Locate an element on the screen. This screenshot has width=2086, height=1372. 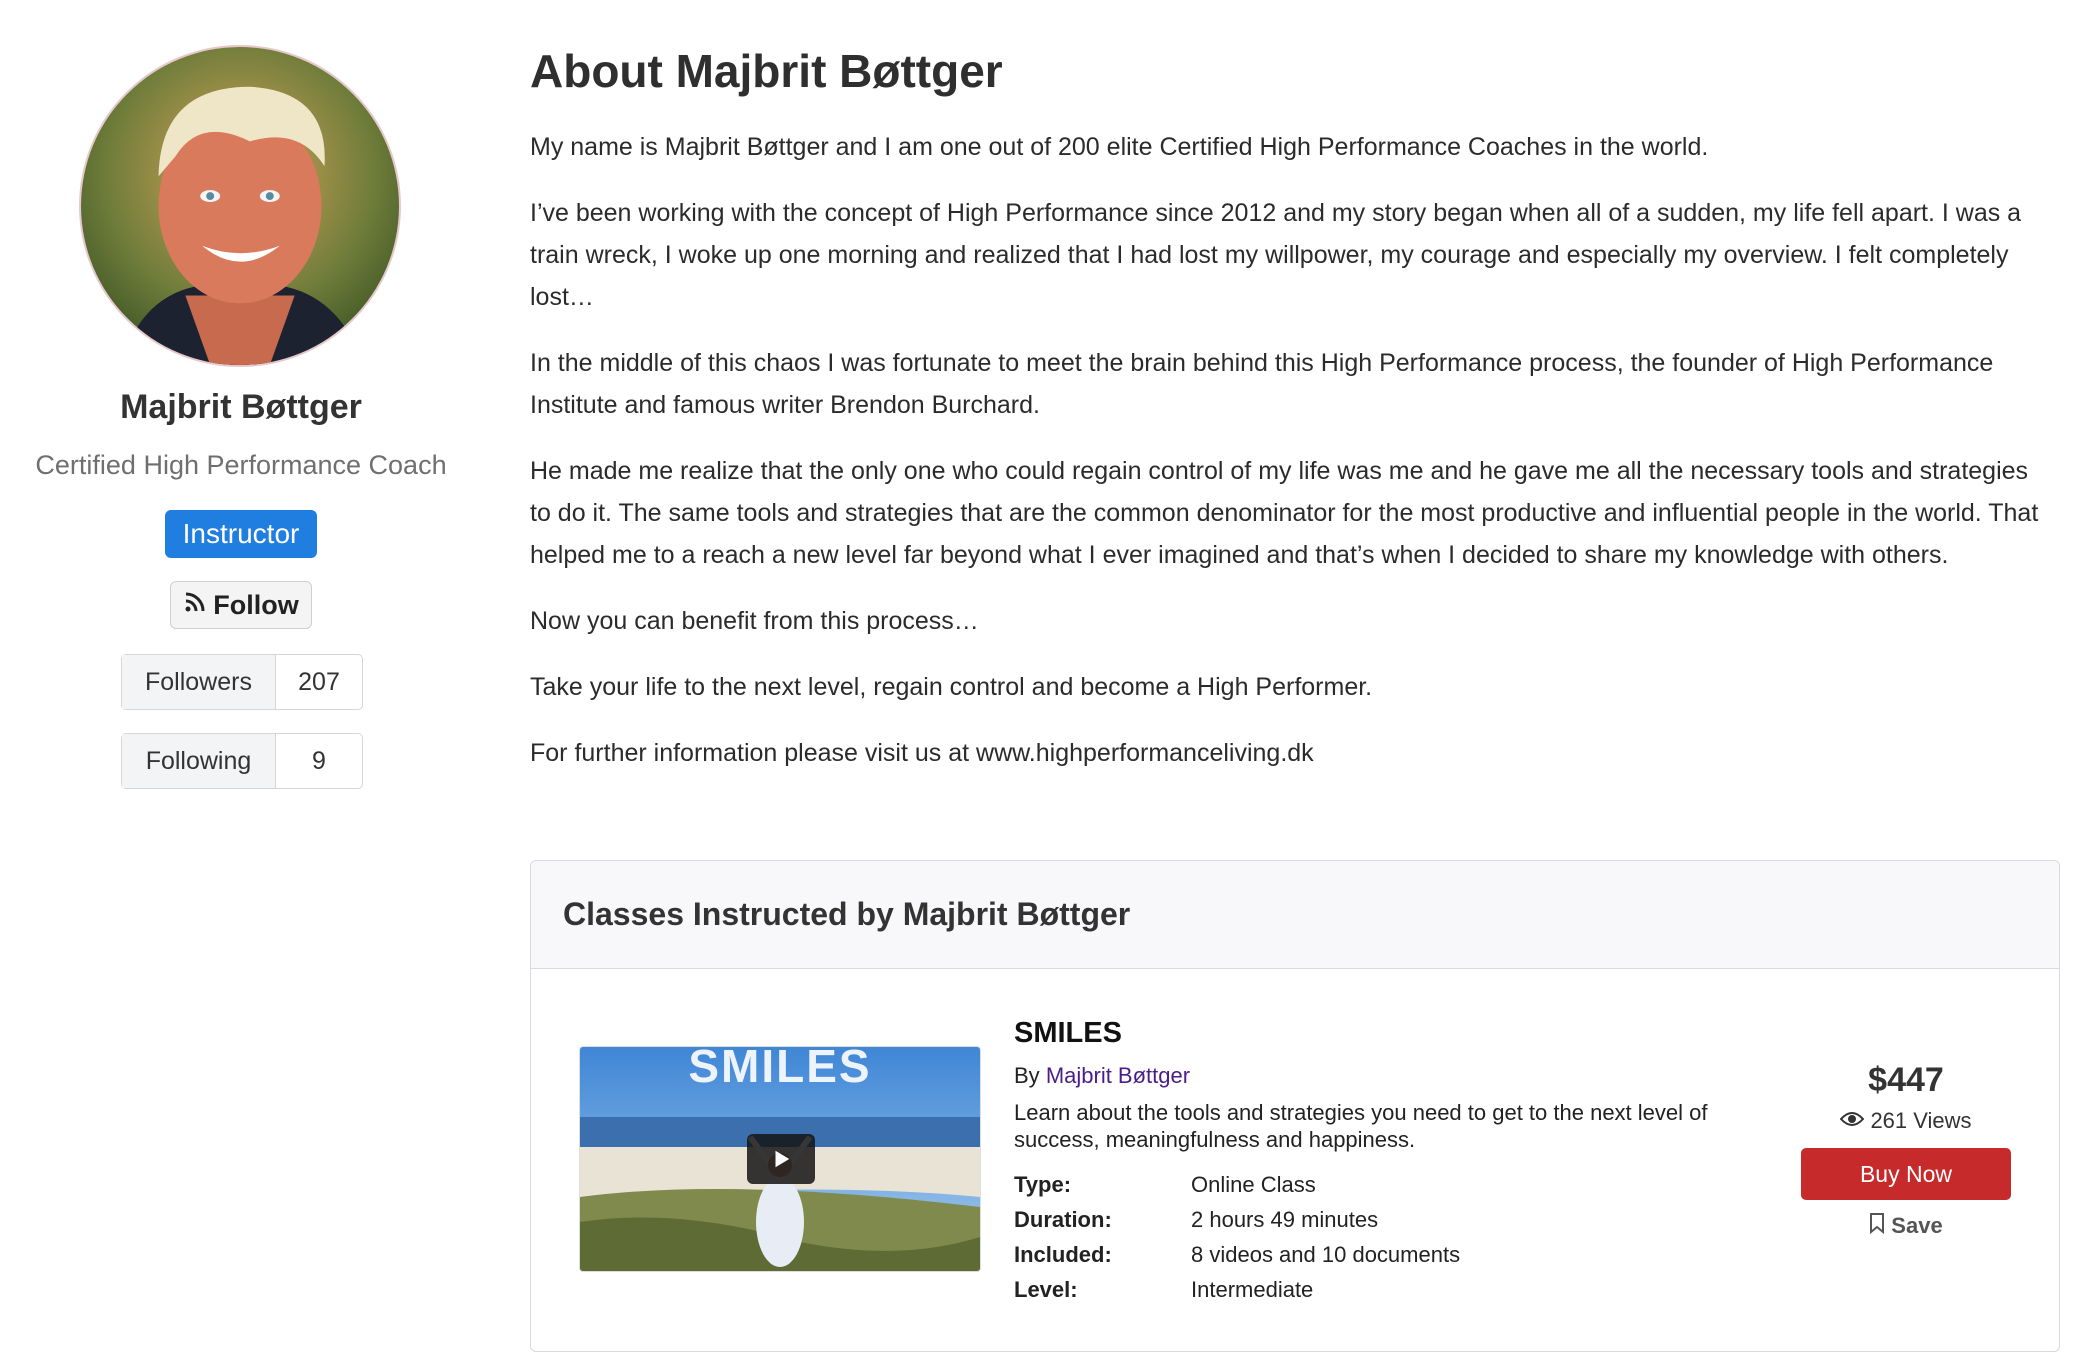
about-title: About Majbrit Bøttger is located at coordinates (766, 71).